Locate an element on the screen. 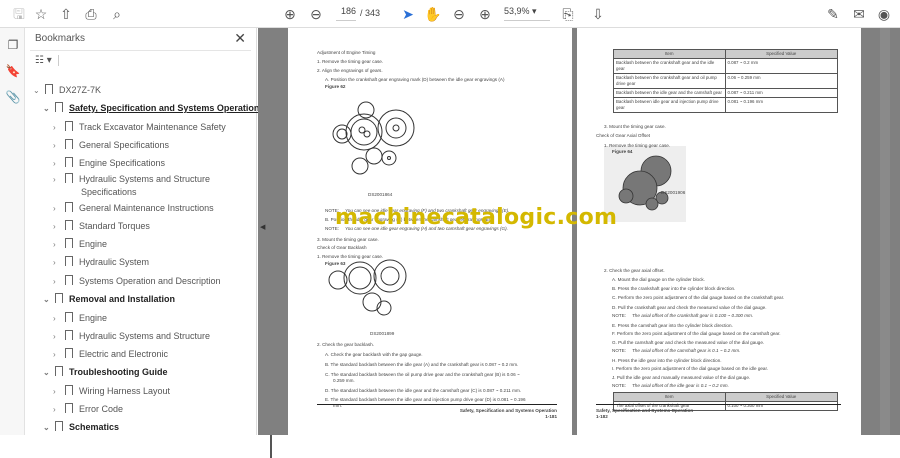 The height and width of the screenshot is (458, 900). hand-tool-icon: ✋ is located at coordinates (433, 14).